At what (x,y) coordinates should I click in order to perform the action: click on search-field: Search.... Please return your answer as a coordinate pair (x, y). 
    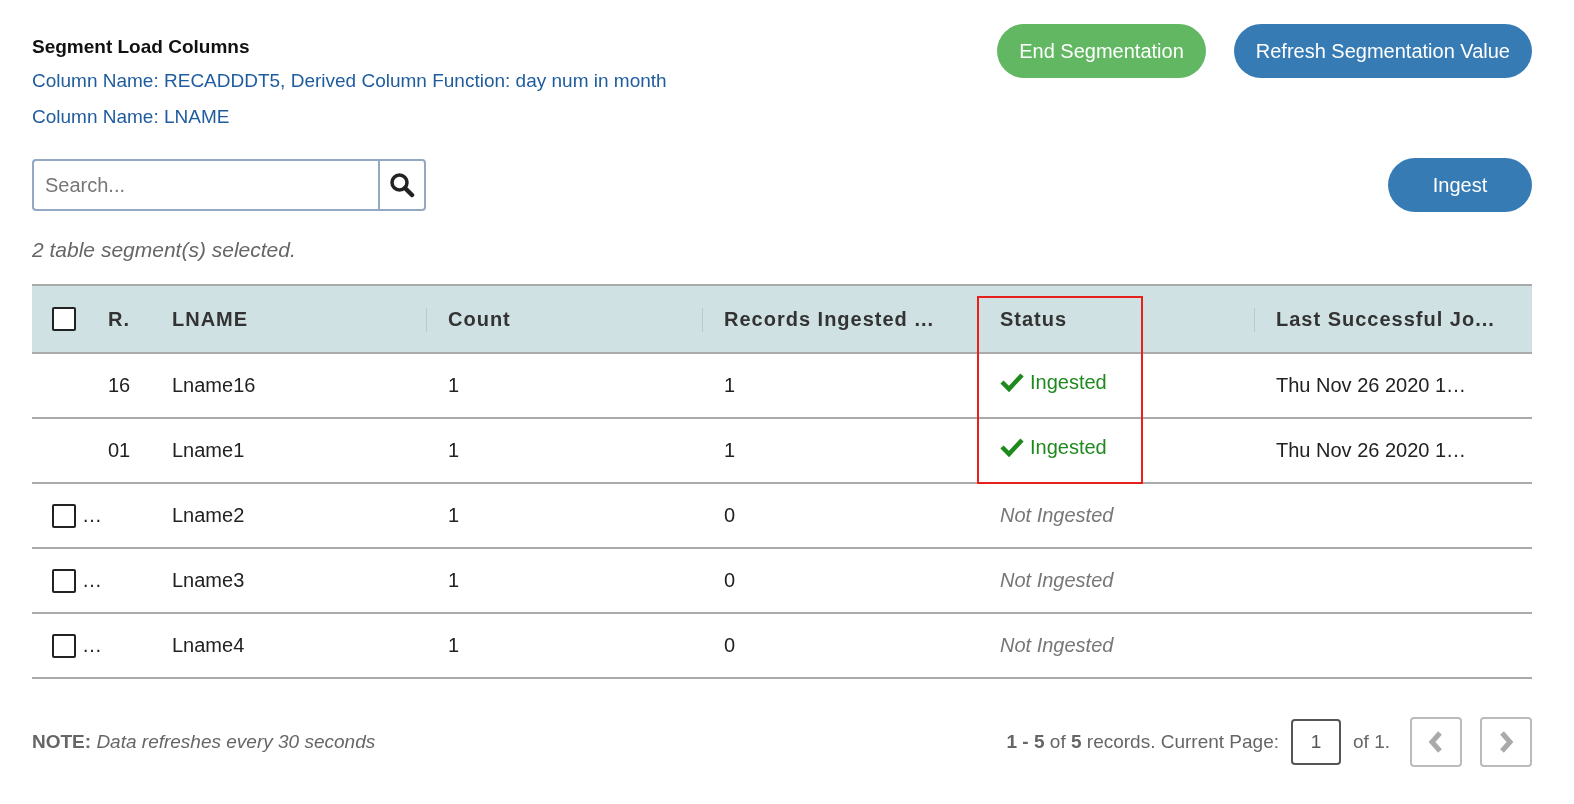
    Looking at the image, I should click on (205, 185).